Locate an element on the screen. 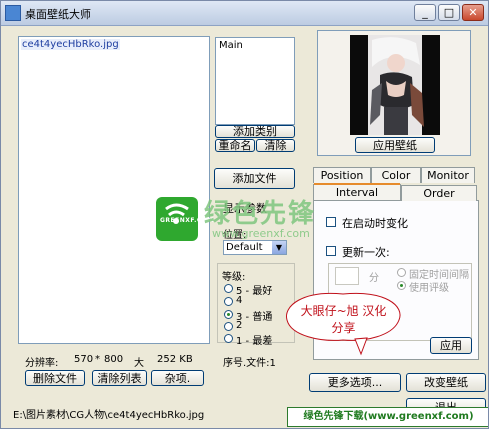 The image size is (489, 429). watermark-cn: 绿色先锋 is located at coordinates (260, 214).